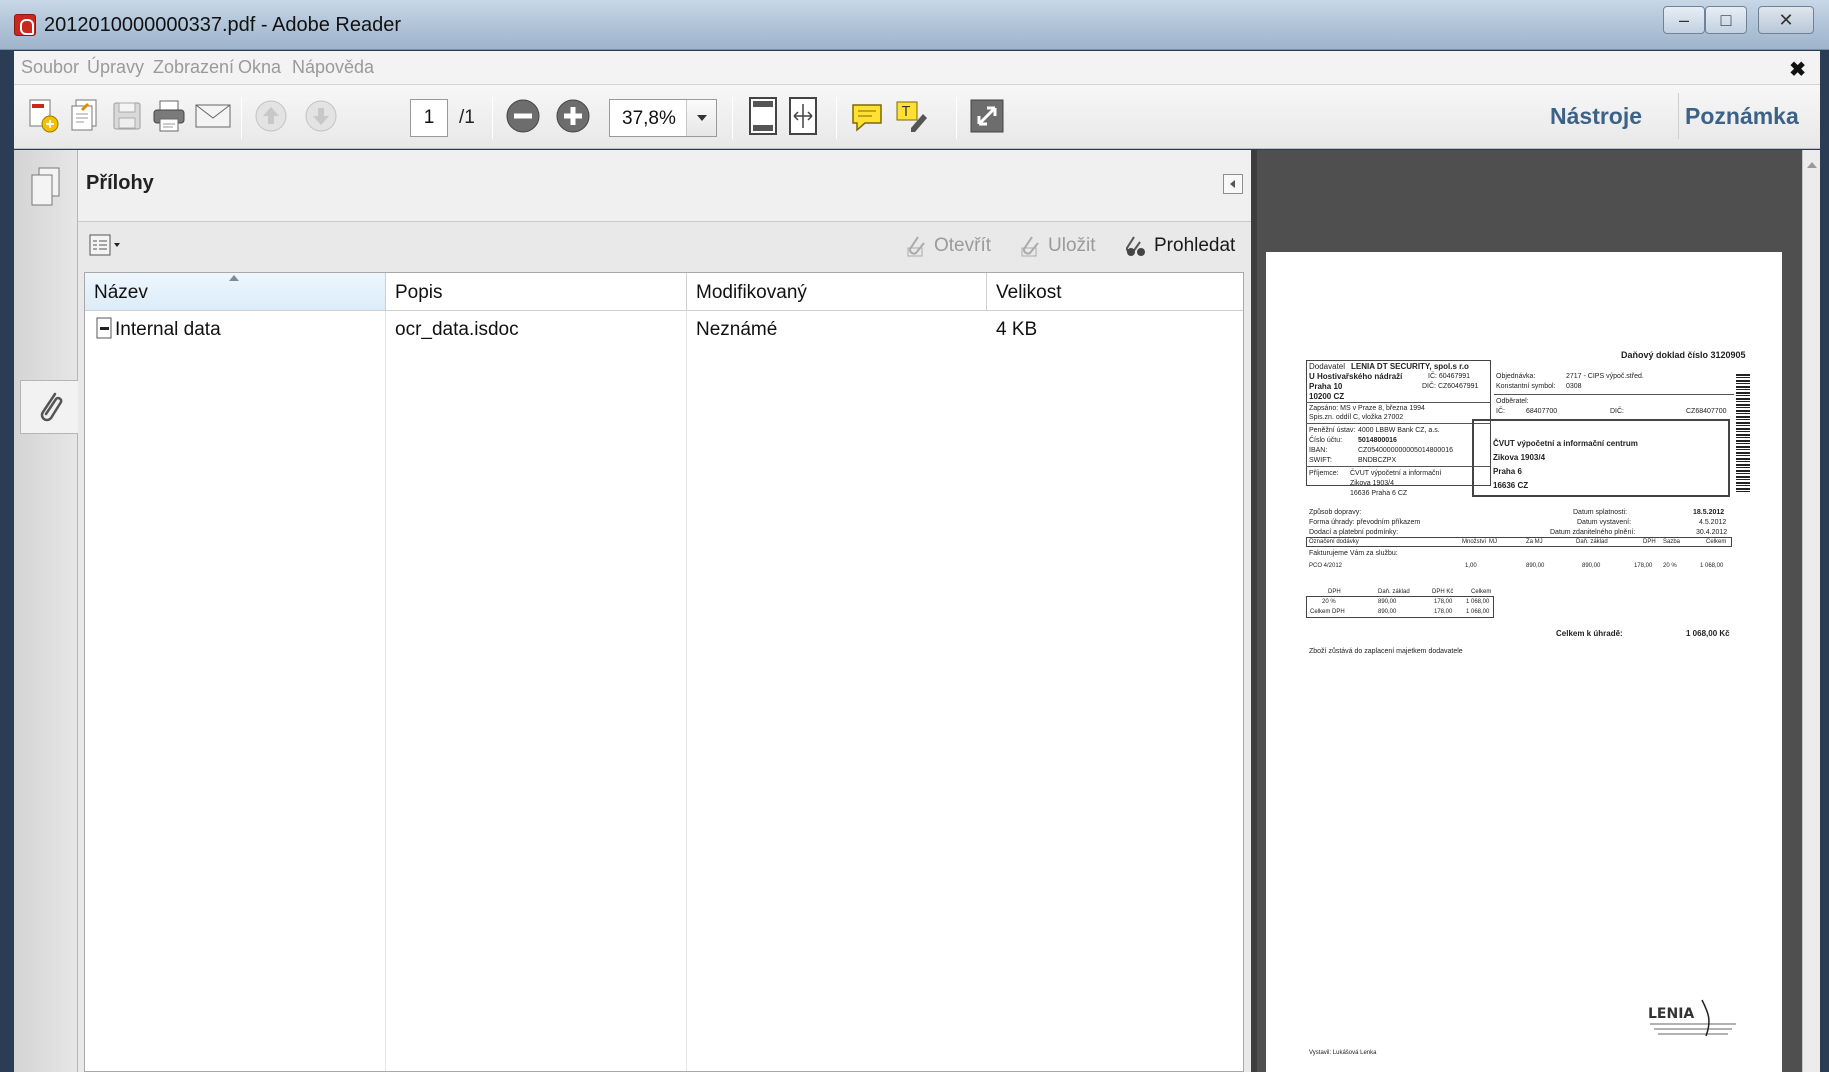  Describe the element at coordinates (1712, 532) in the screenshot. I see `tax-date: 30.4.2012` at that location.